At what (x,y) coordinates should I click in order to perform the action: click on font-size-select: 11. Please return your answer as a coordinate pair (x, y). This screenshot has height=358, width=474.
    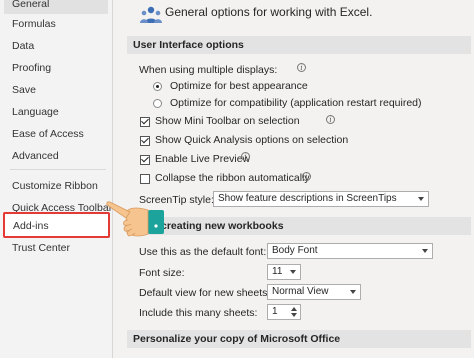
    Looking at the image, I should click on (284, 272).